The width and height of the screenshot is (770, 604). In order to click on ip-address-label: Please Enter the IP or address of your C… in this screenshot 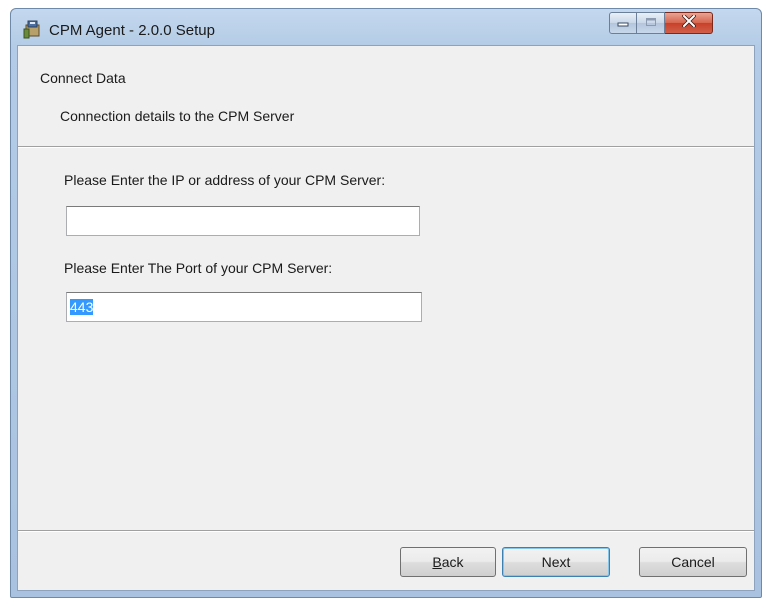, I will do `click(225, 180)`.